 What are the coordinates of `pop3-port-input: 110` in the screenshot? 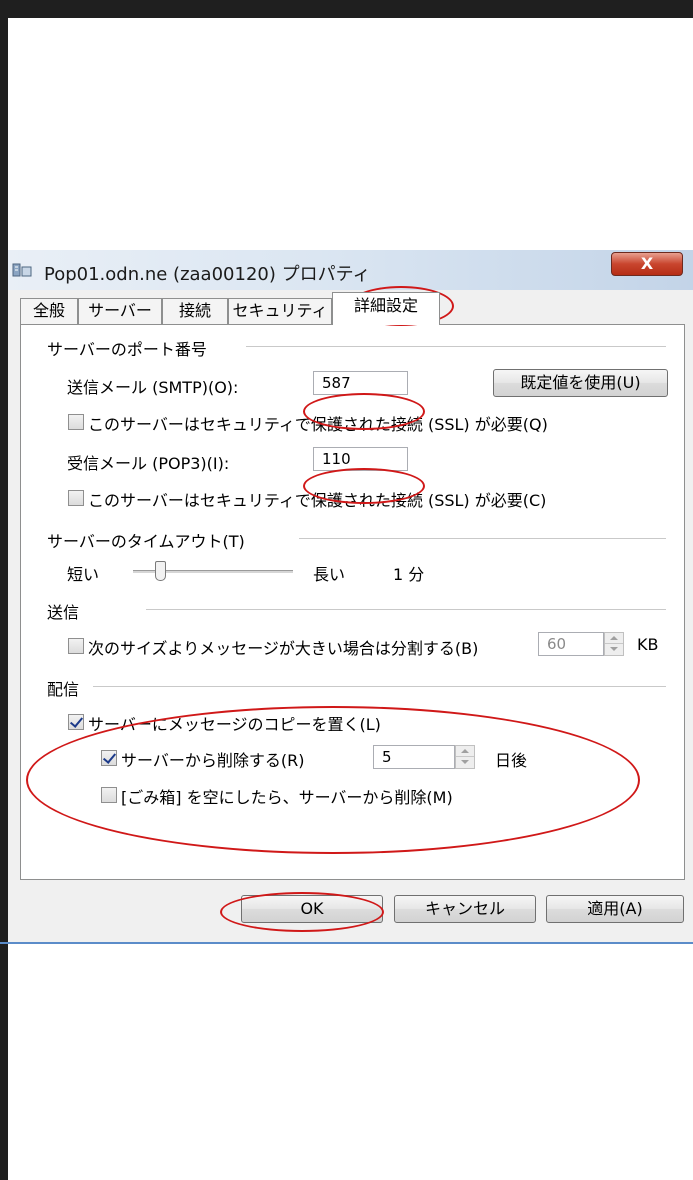 It's located at (360, 459).